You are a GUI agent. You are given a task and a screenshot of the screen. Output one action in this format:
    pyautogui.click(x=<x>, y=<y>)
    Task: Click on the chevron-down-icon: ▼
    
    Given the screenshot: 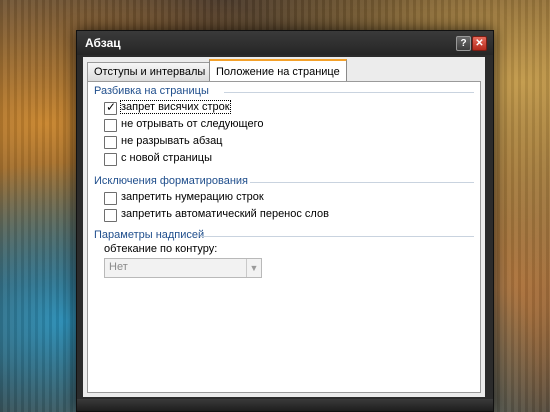 What is the action you would take?
    pyautogui.click(x=253, y=268)
    